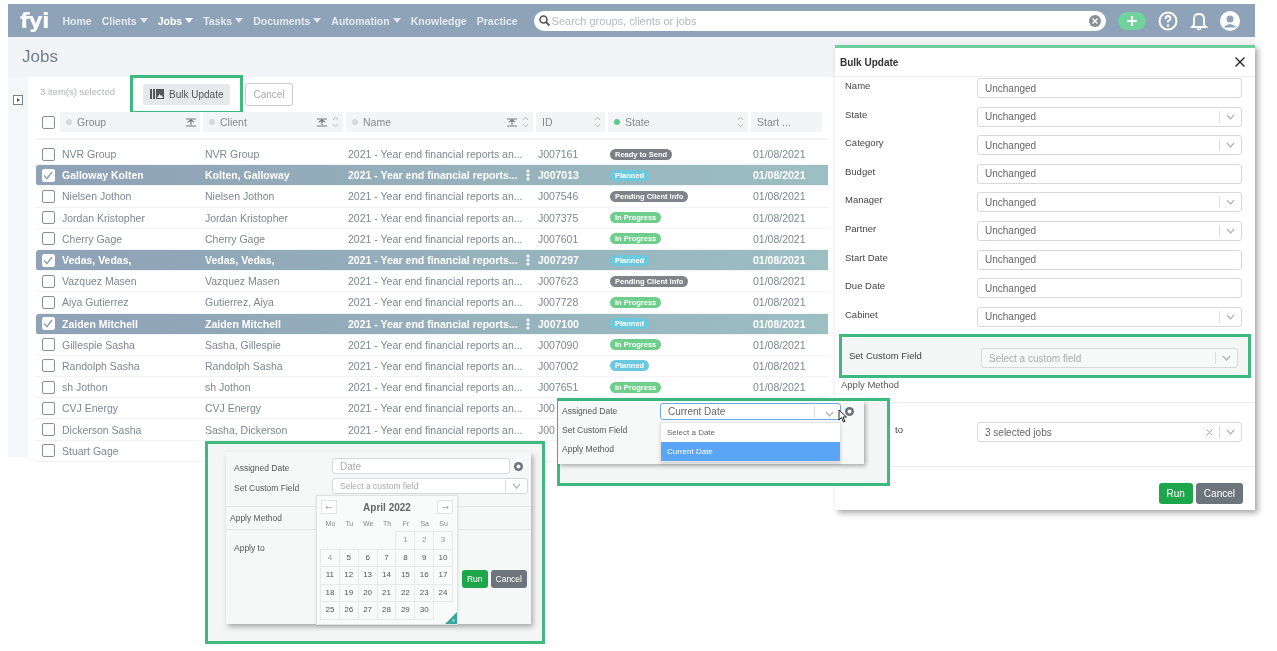  I want to click on remove-icon, so click(849, 411).